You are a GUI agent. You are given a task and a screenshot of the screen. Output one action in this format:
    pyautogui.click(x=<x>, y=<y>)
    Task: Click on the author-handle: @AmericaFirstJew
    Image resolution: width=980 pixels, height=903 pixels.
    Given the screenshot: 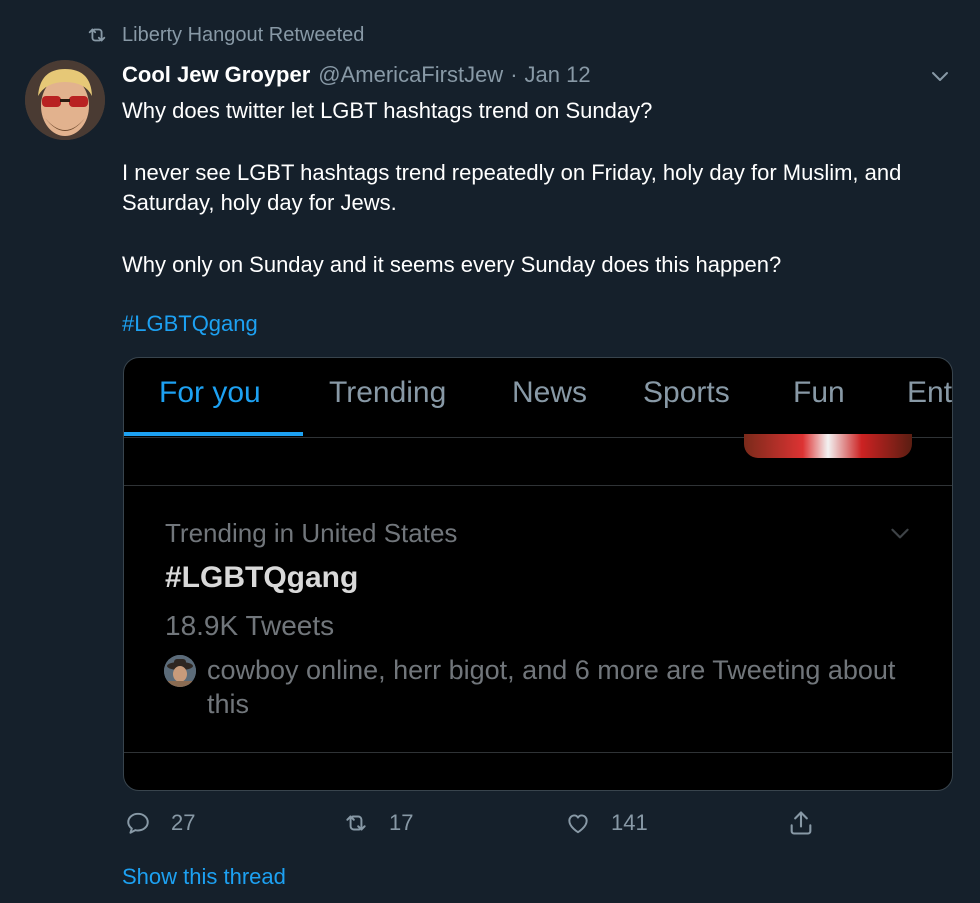 What is the action you would take?
    pyautogui.click(x=410, y=75)
    